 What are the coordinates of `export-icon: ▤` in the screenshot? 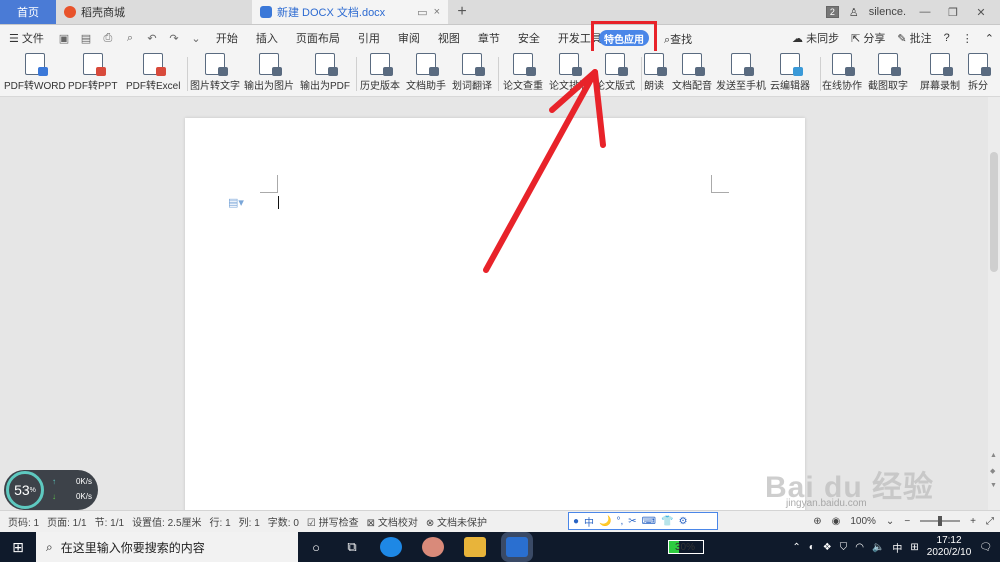 It's located at (86, 38).